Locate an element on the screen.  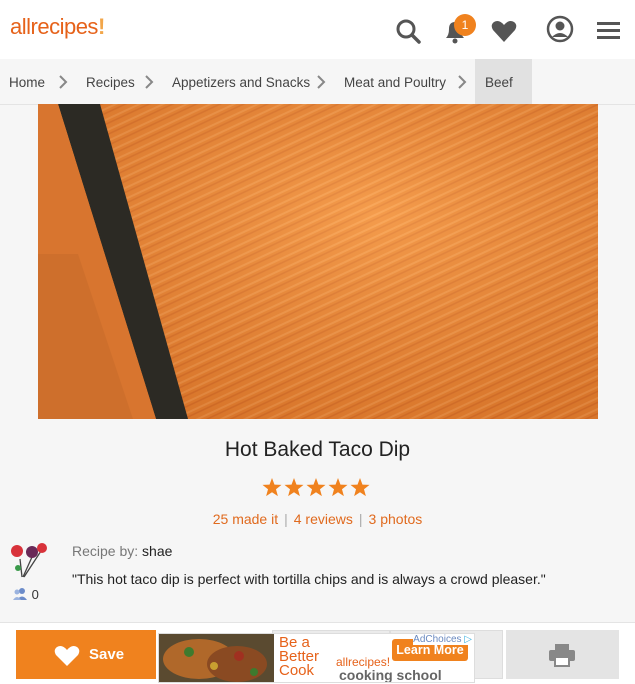
user-icon is located at coordinates (560, 29).